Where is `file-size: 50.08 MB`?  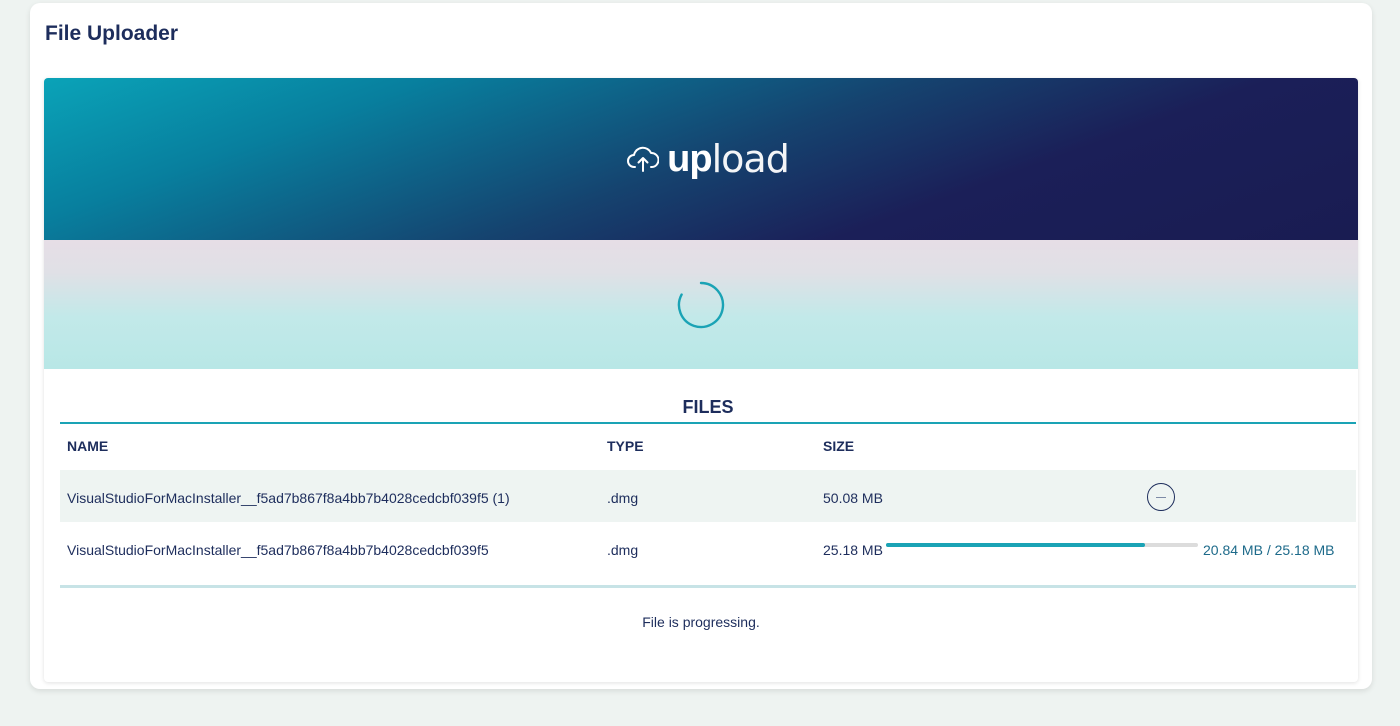 file-size: 50.08 MB is located at coordinates (853, 498).